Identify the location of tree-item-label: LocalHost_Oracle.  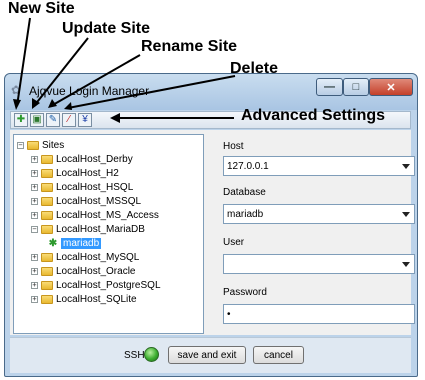
(96, 271).